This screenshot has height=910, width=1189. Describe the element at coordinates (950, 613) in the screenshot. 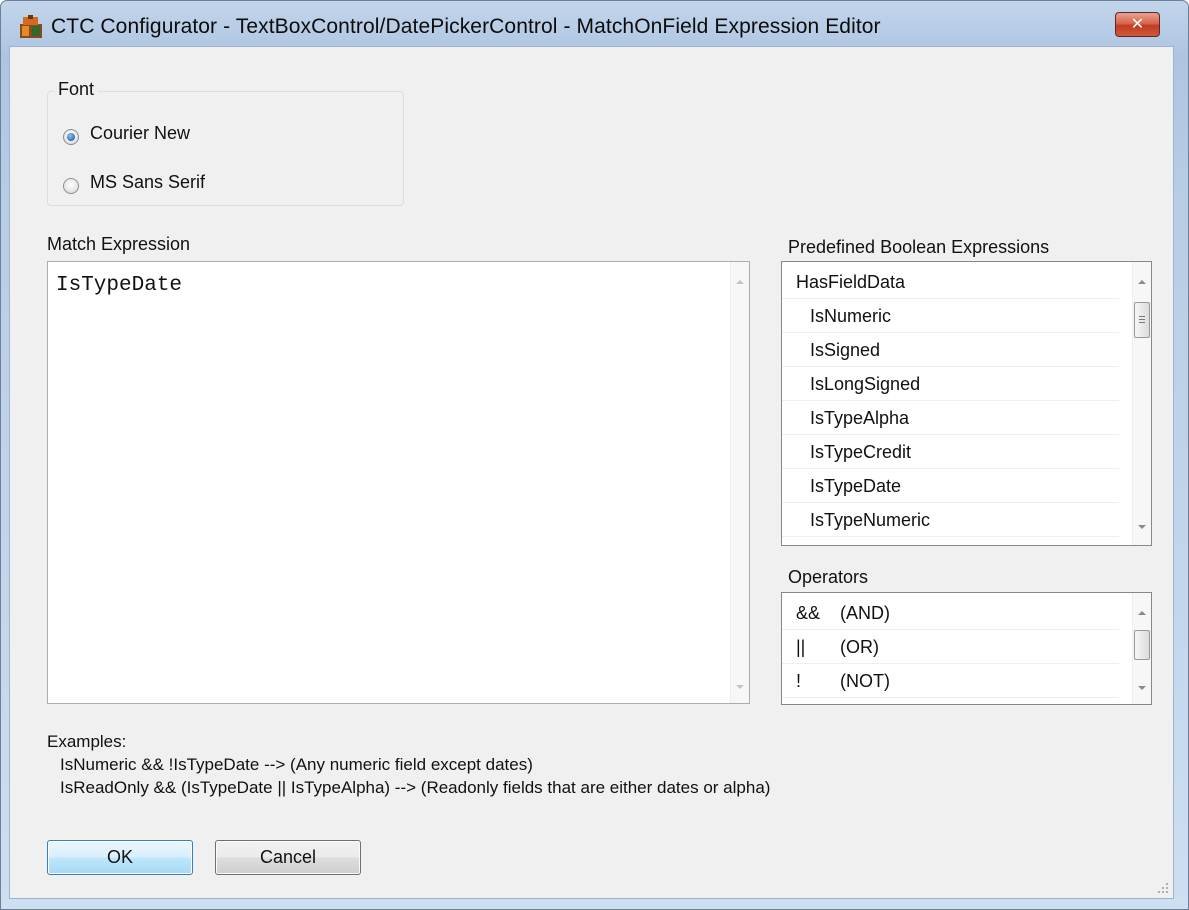

I see `list-item: && (AND)` at that location.